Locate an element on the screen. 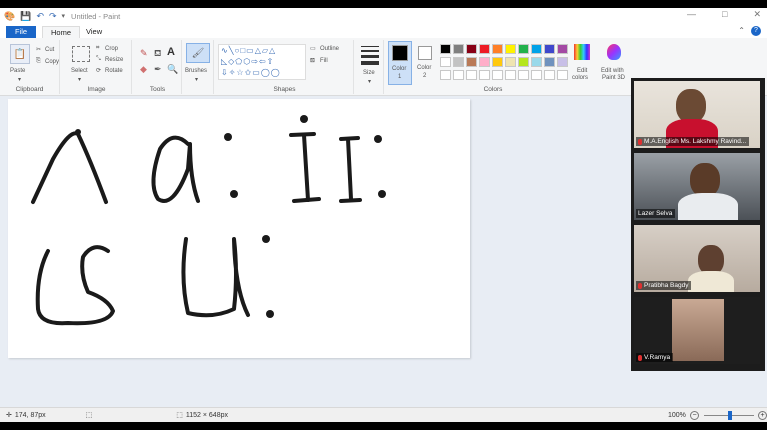 The height and width of the screenshot is (430, 767). fill-icon: ⛾ is located at coordinates (157, 54).